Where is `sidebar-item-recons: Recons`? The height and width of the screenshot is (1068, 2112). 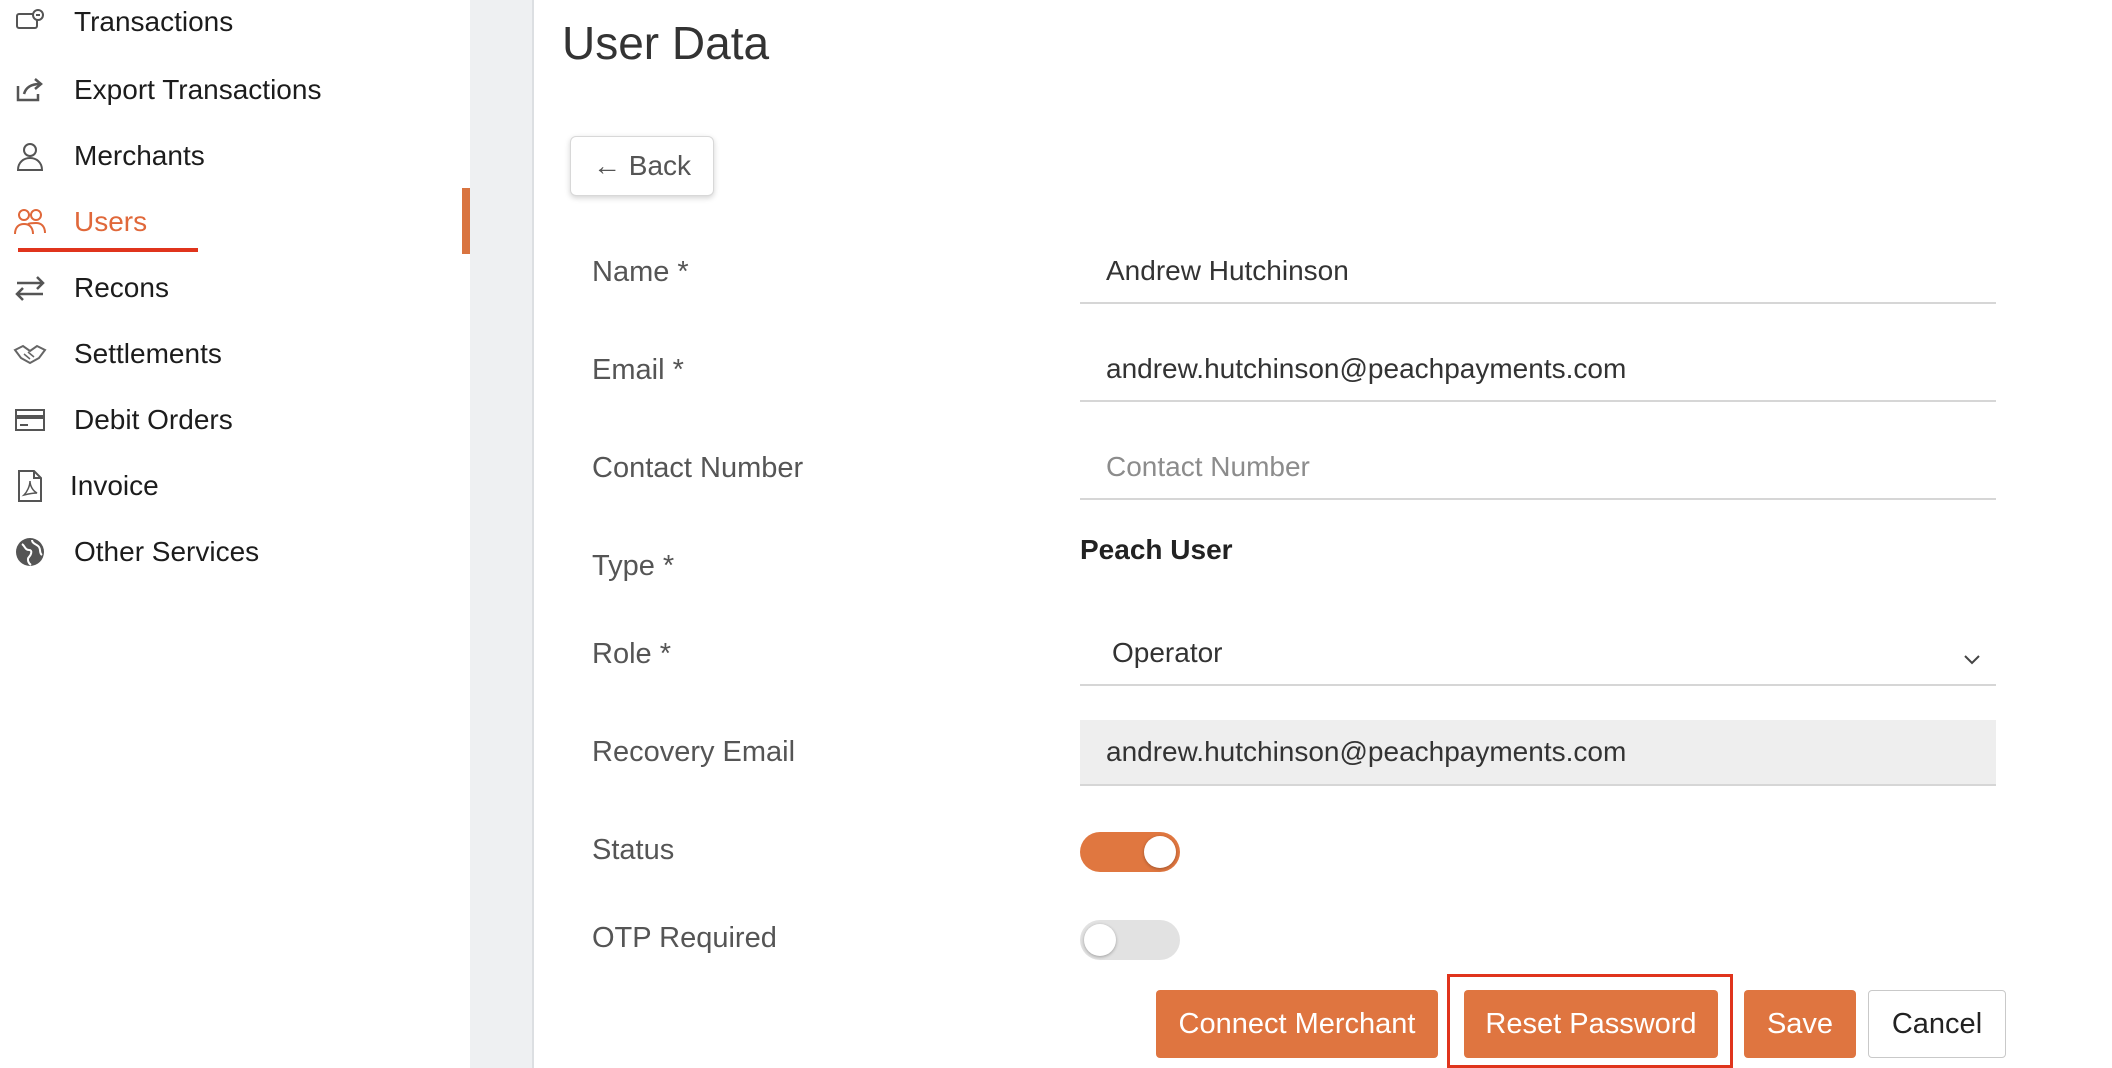 sidebar-item-recons: Recons is located at coordinates (235, 288).